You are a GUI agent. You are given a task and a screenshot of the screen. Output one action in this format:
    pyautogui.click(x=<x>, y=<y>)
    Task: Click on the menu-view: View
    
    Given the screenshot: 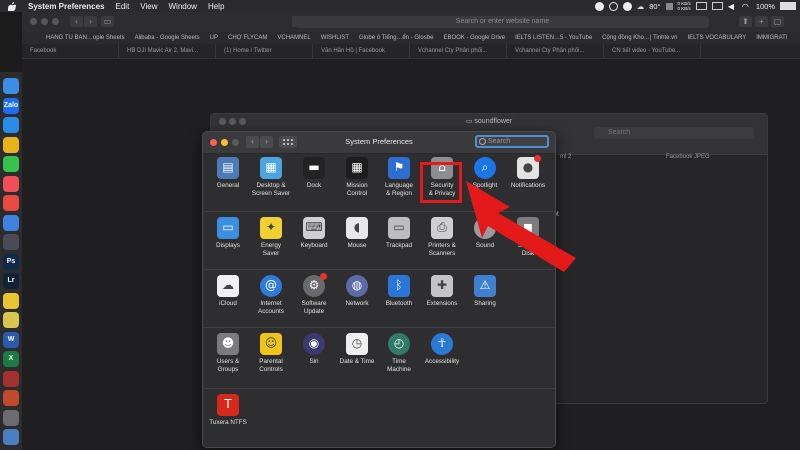 What is the action you would take?
    pyautogui.click(x=148, y=6)
    